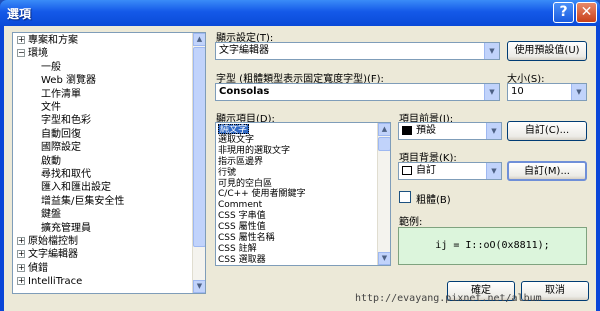 The width and height of the screenshot is (600, 311). Describe the element at coordinates (405, 197) in the screenshot. I see `bold-checkbox` at that location.